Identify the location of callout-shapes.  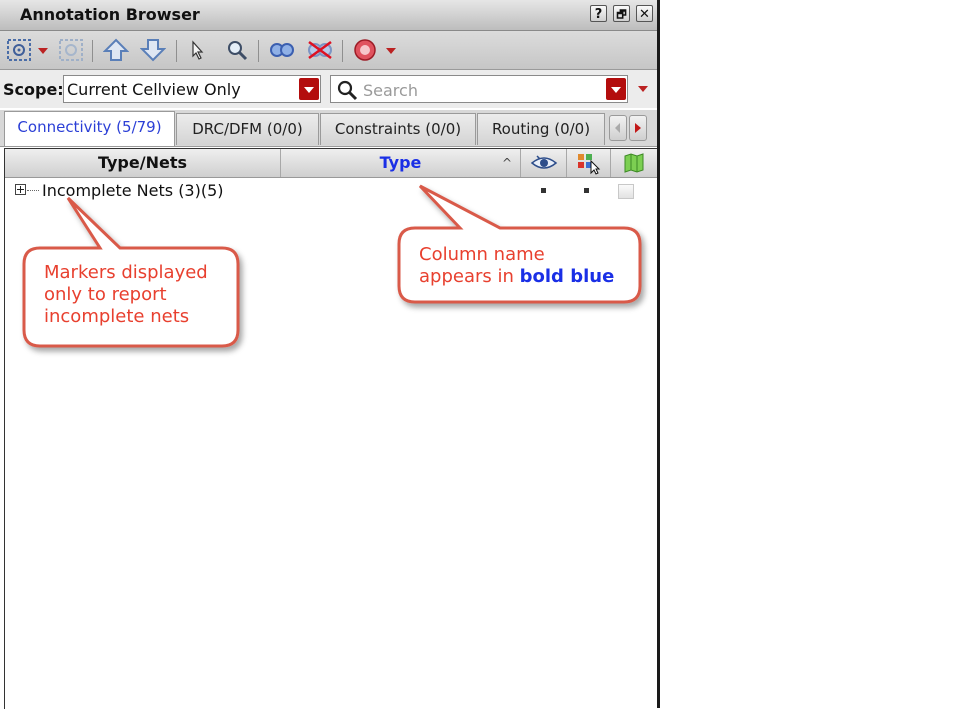
(332, 266).